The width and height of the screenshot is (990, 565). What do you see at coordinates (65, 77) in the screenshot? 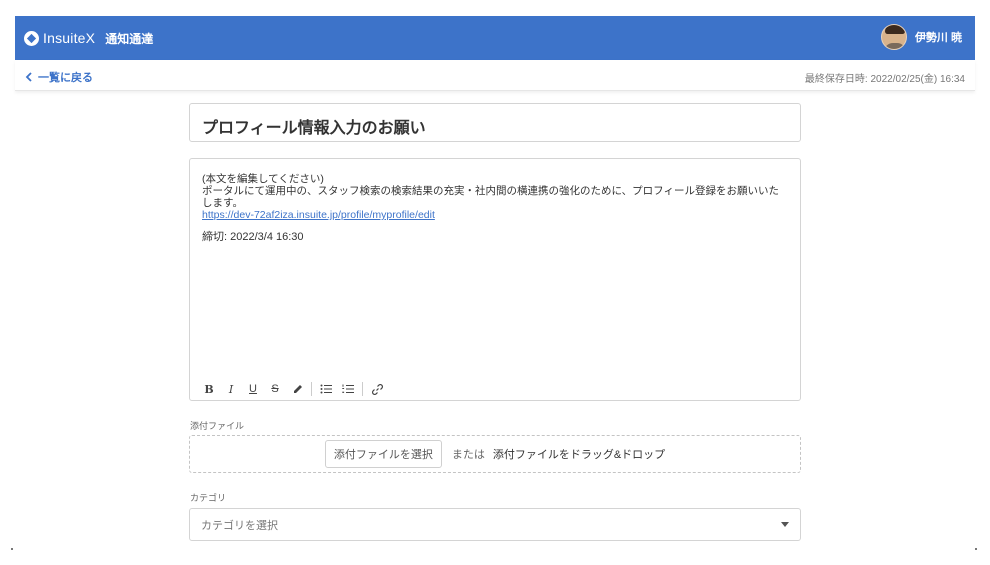
I see `back-label: 一覧に戻る` at bounding box center [65, 77].